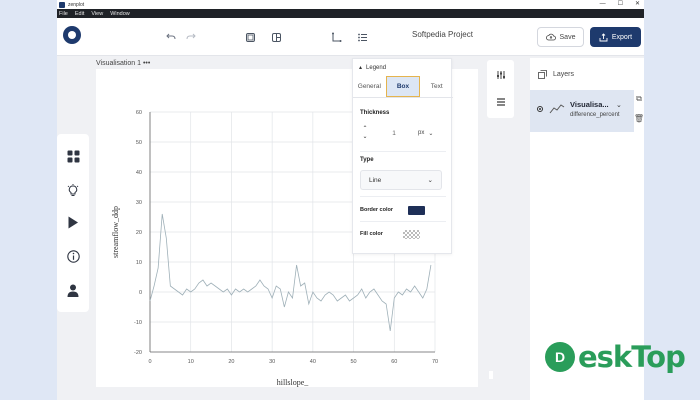  What do you see at coordinates (231, 362) in the screenshot?
I see `x-tick-label: 20` at bounding box center [231, 362].